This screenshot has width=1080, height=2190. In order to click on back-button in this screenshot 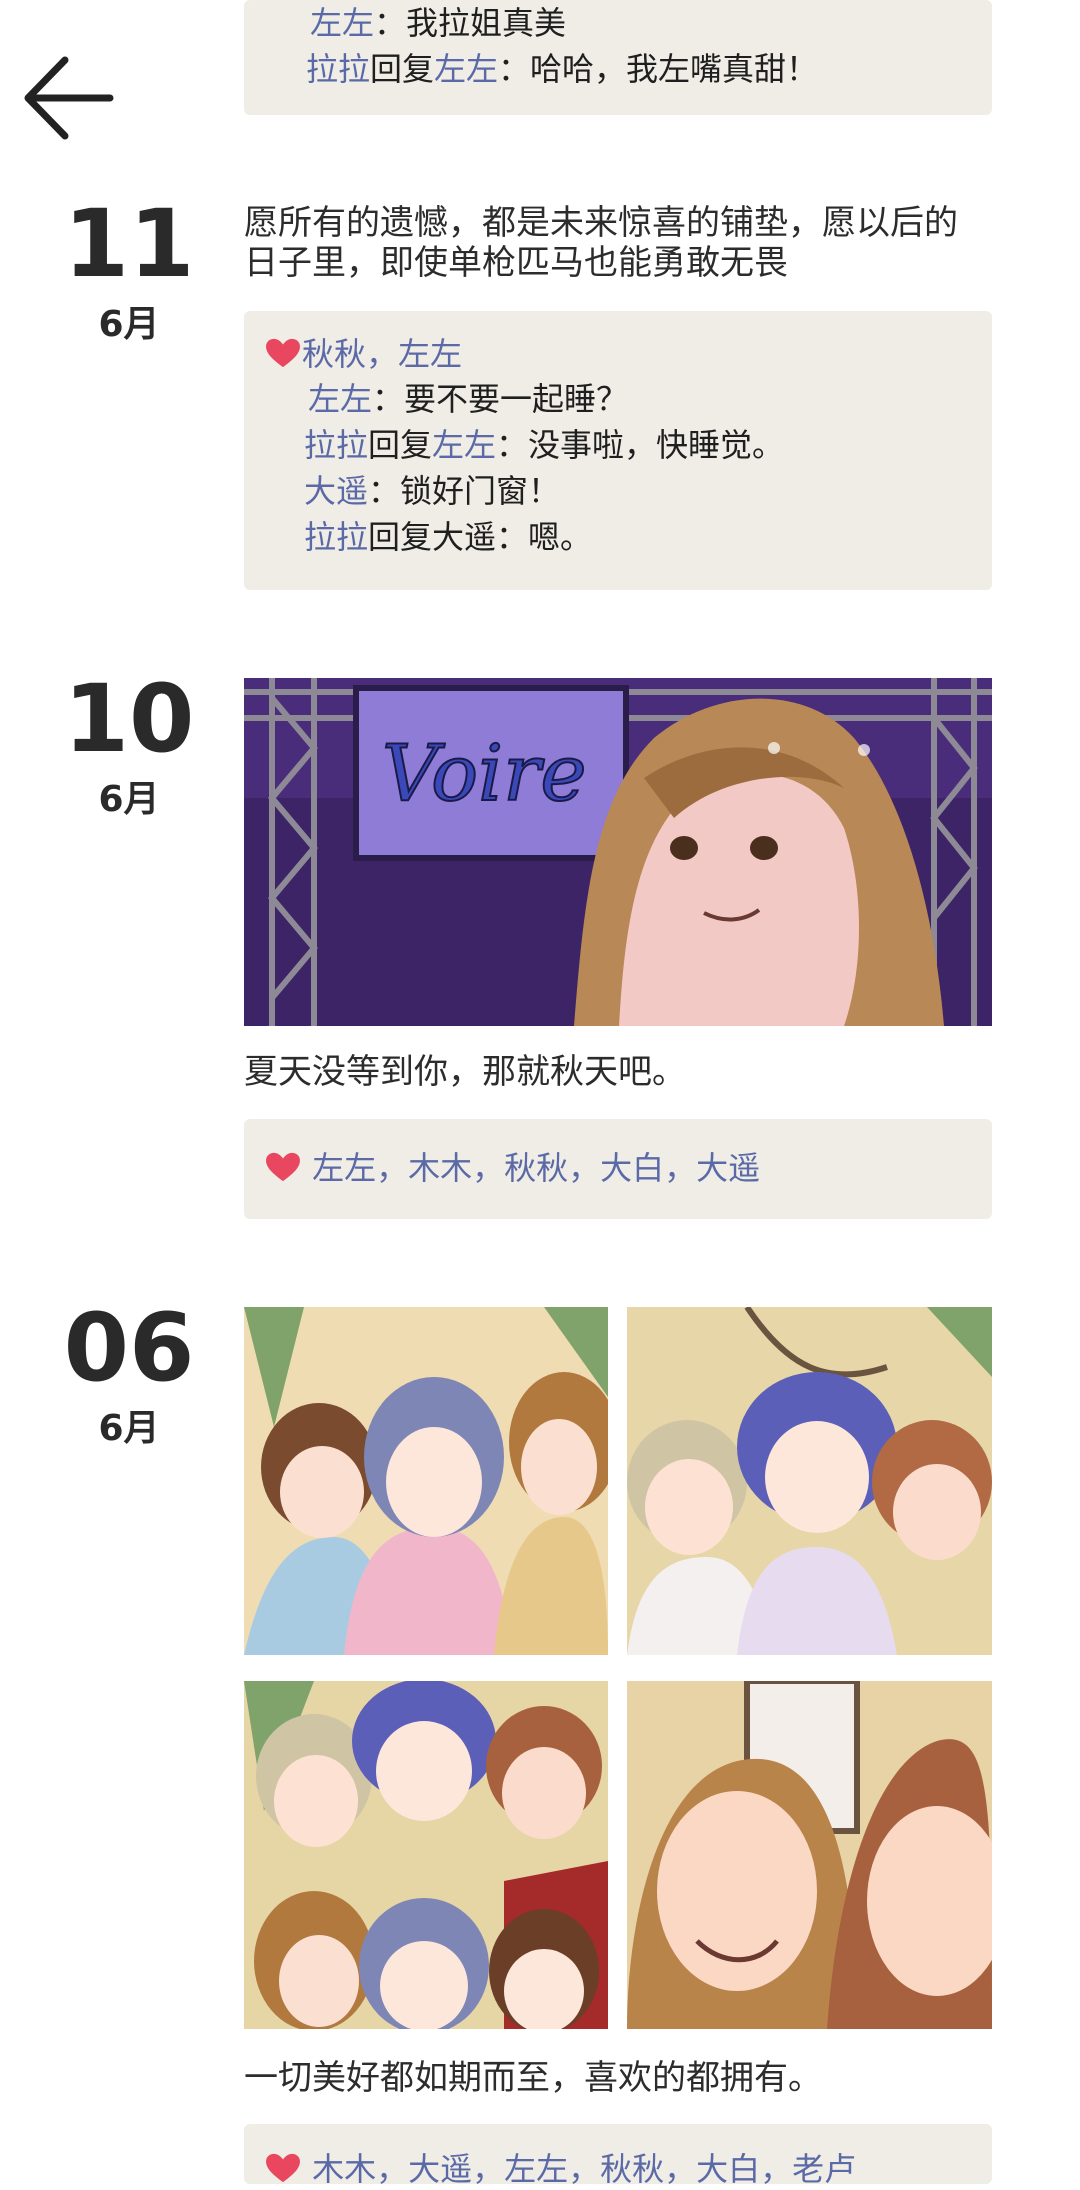, I will do `click(70, 98)`.